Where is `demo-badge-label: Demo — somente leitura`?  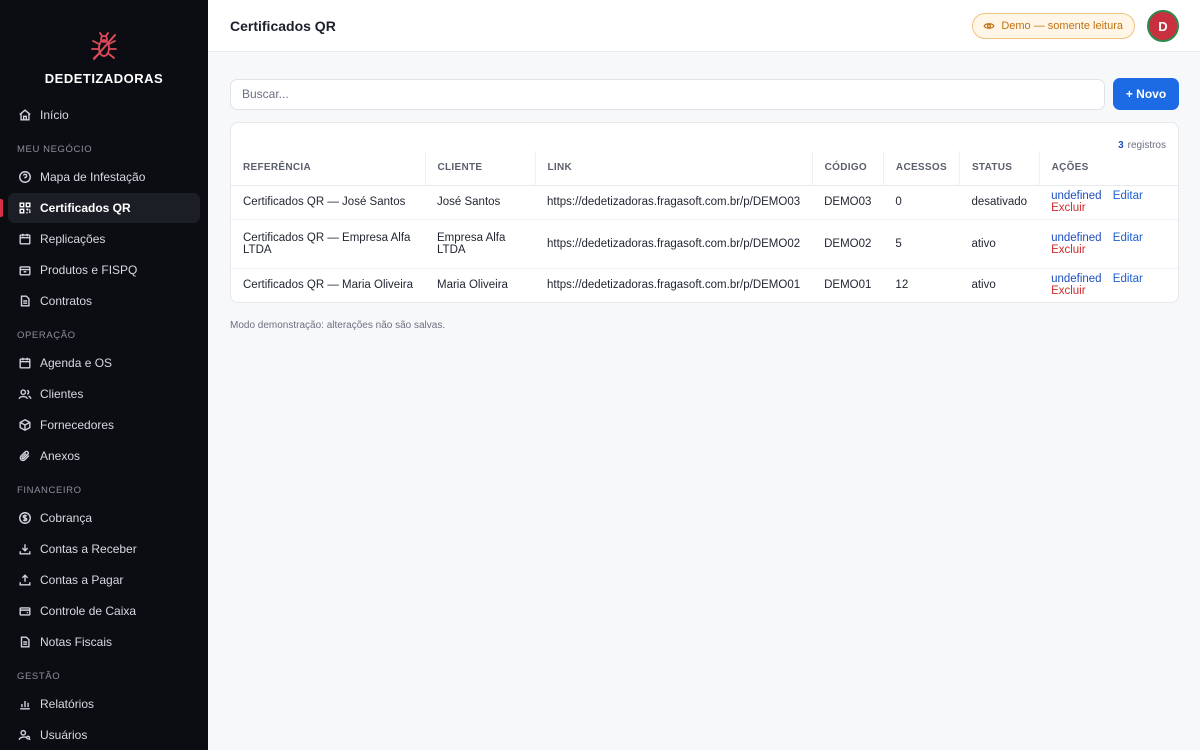 demo-badge-label: Demo — somente leitura is located at coordinates (1062, 26).